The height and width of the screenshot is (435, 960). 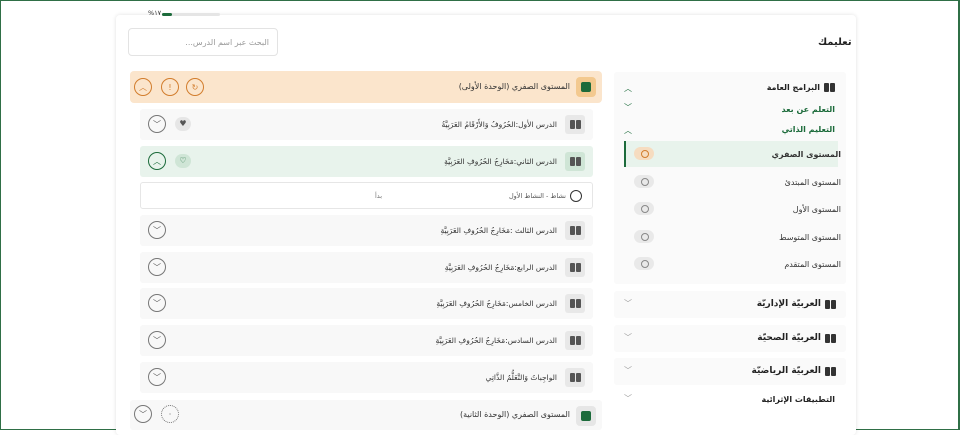 I want to click on activity-status: بدأ, so click(x=379, y=196).